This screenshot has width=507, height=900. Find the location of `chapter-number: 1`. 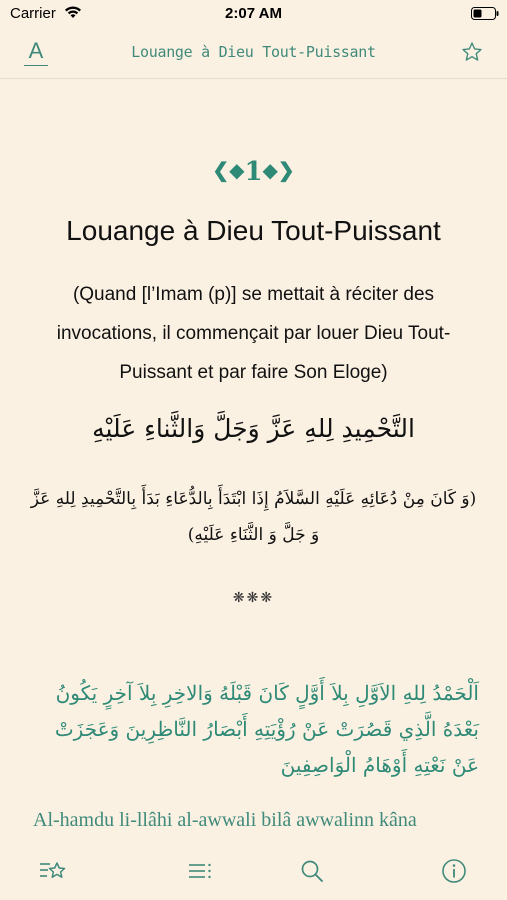

chapter-number: 1 is located at coordinates (253, 172).